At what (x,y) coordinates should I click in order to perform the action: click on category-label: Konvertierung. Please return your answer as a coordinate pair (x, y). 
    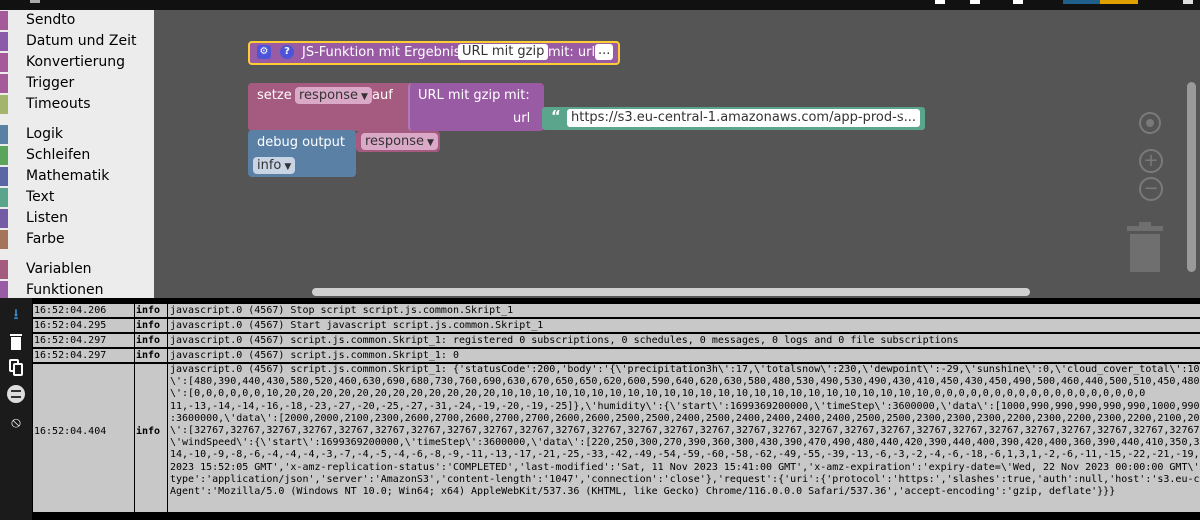
    Looking at the image, I should click on (75, 62).